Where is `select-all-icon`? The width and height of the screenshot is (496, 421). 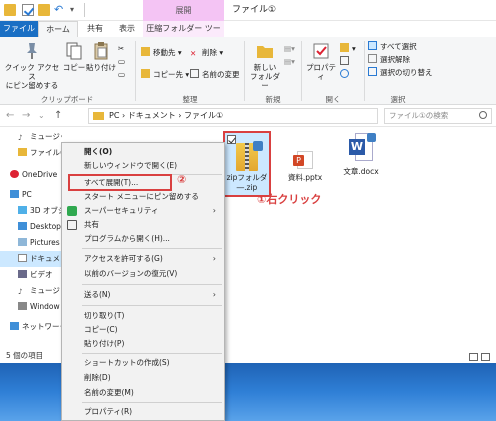 select-all-icon is located at coordinates (372, 45).